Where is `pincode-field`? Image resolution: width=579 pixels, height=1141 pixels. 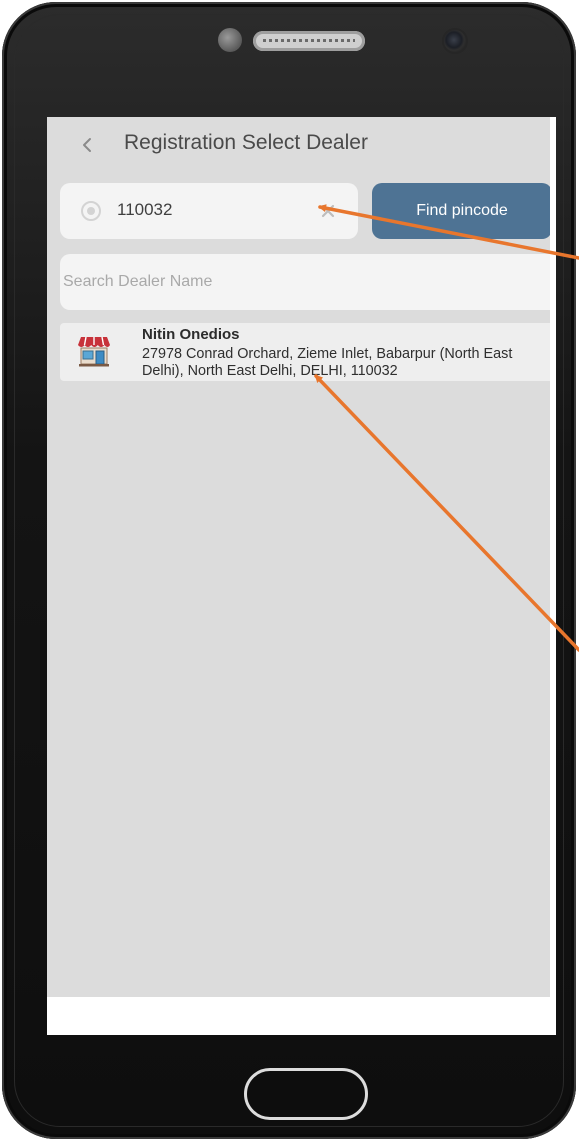
pincode-field is located at coordinates (209, 211).